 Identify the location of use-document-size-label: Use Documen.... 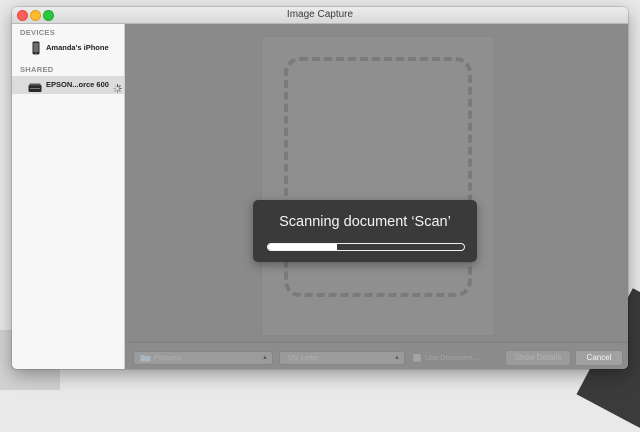
(452, 357).